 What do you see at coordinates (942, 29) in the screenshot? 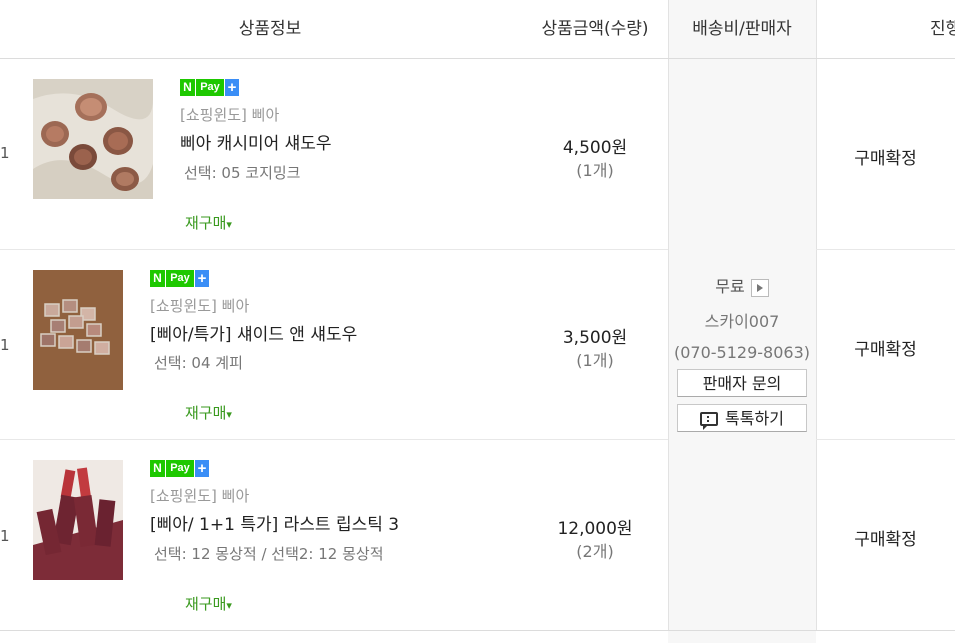
I see `header-status: 진행` at bounding box center [942, 29].